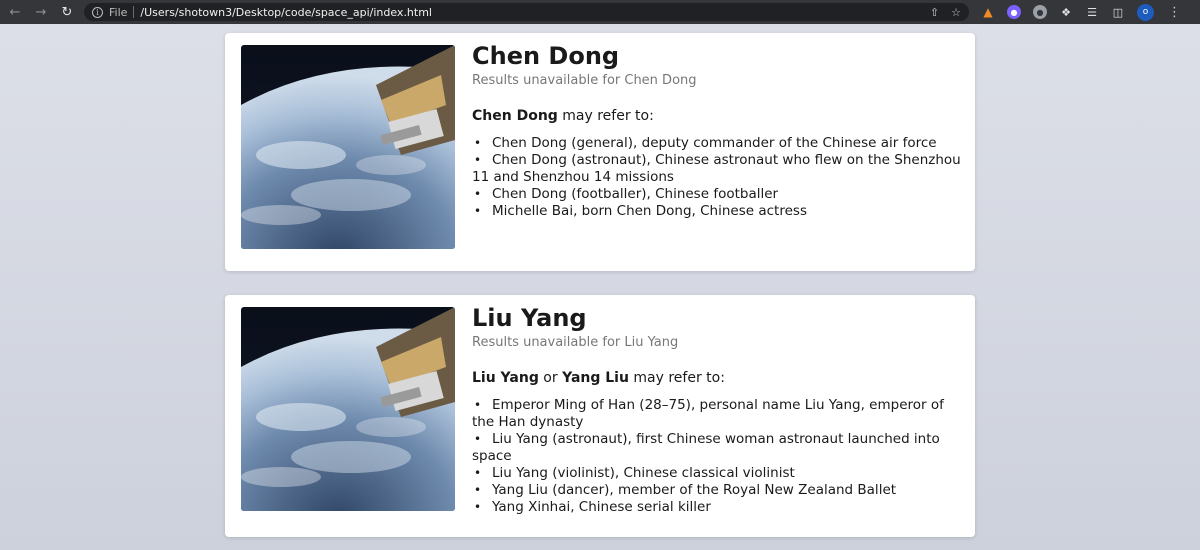 The width and height of the screenshot is (1200, 550). I want to click on card-subtitle: Results unavailable for Liu Yang, so click(575, 342).